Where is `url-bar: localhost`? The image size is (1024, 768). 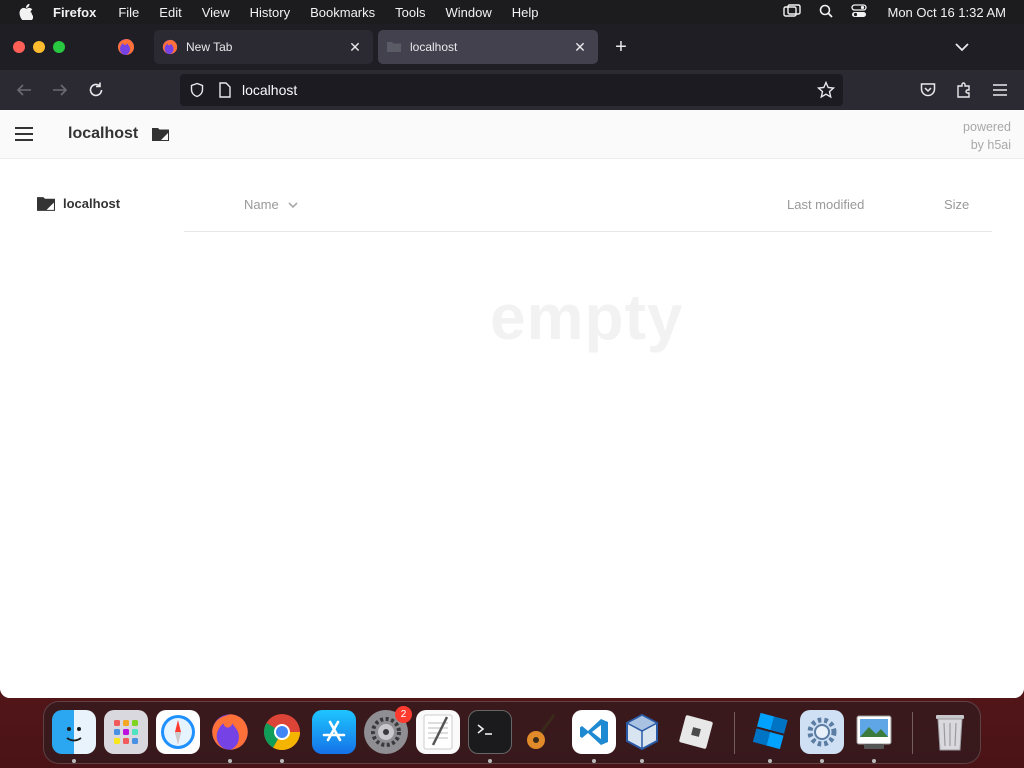 url-bar: localhost is located at coordinates (511, 90).